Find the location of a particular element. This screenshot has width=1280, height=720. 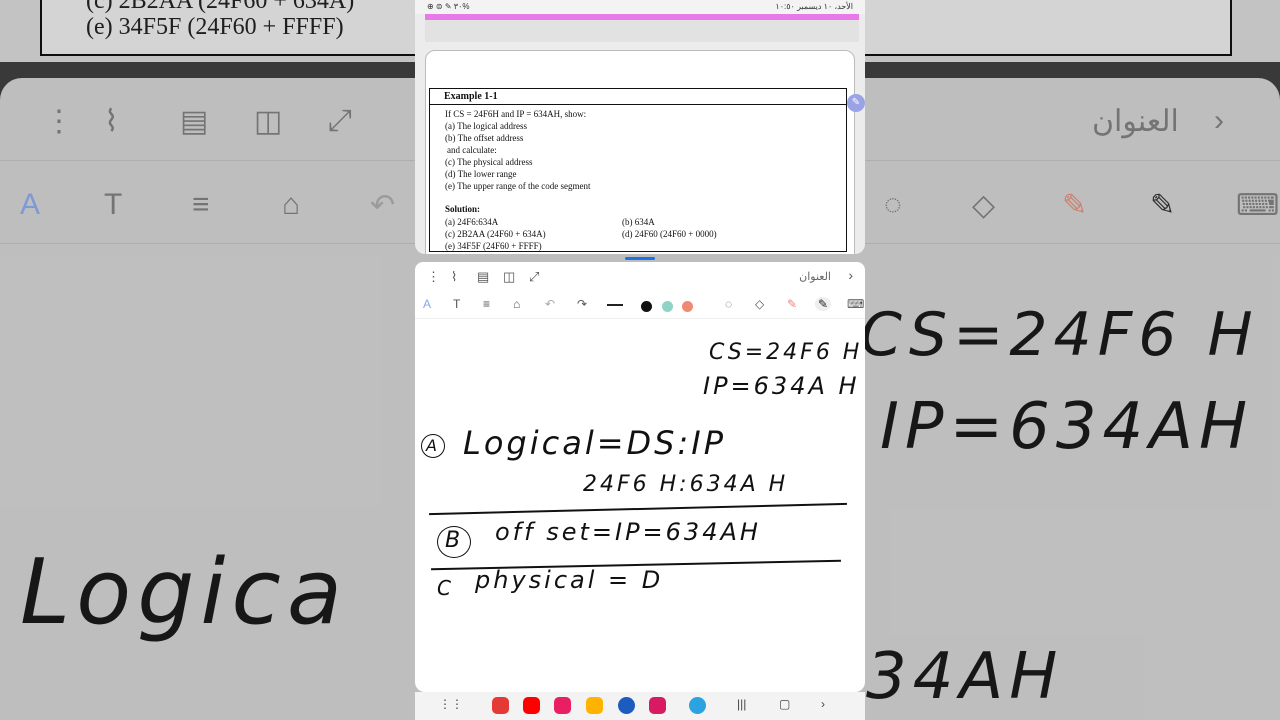

note-title: العنوان is located at coordinates (815, 276).